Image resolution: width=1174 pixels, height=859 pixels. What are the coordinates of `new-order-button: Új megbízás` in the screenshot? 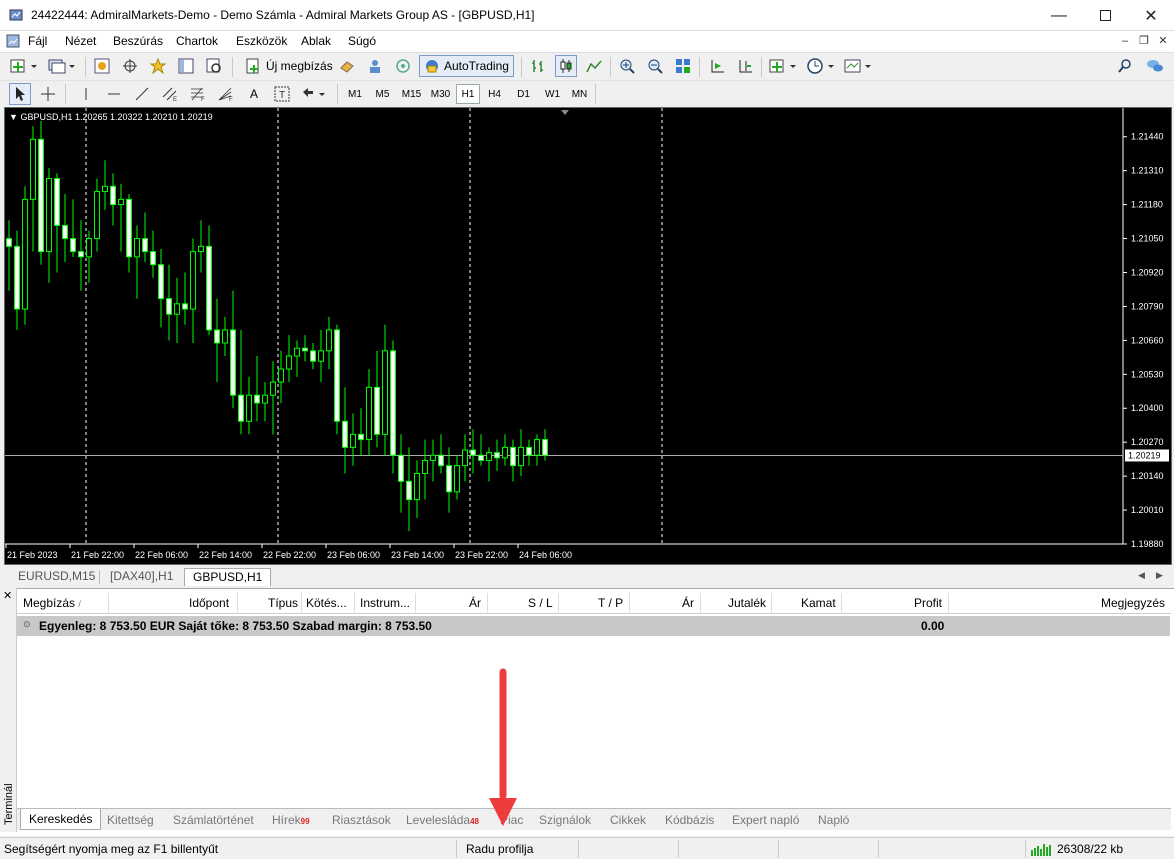 It's located at (288, 66).